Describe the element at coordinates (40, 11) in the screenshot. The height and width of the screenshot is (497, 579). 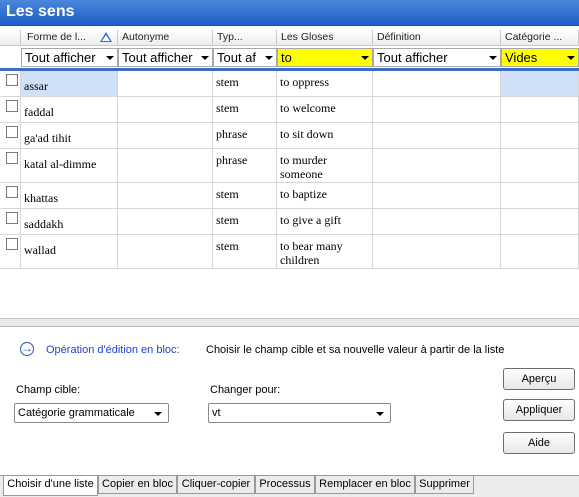
I see `window-title: Les sens` at that location.